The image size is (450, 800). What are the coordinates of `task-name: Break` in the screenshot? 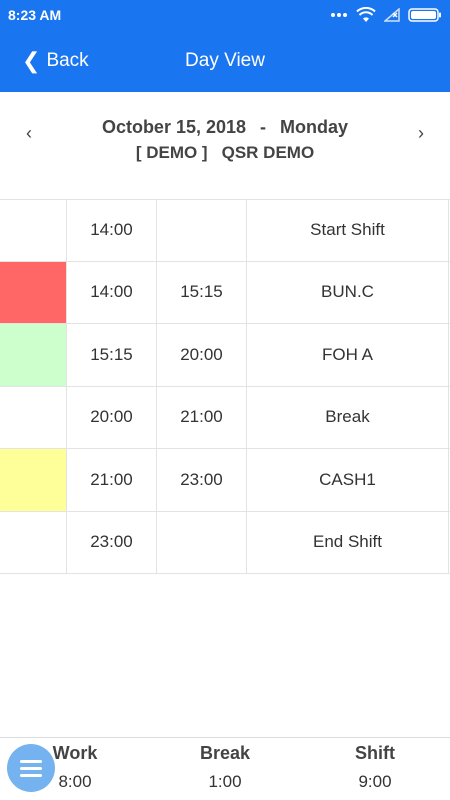 It's located at (348, 417).